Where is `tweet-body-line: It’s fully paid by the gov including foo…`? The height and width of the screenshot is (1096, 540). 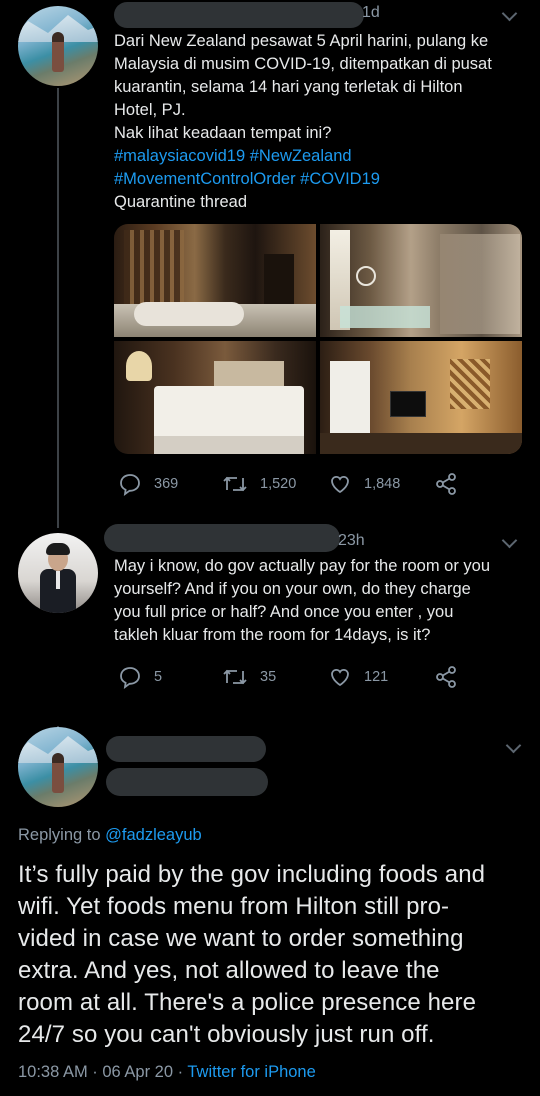
tweet-body-line: It’s fully paid by the gov including foo… is located at coordinates (252, 874).